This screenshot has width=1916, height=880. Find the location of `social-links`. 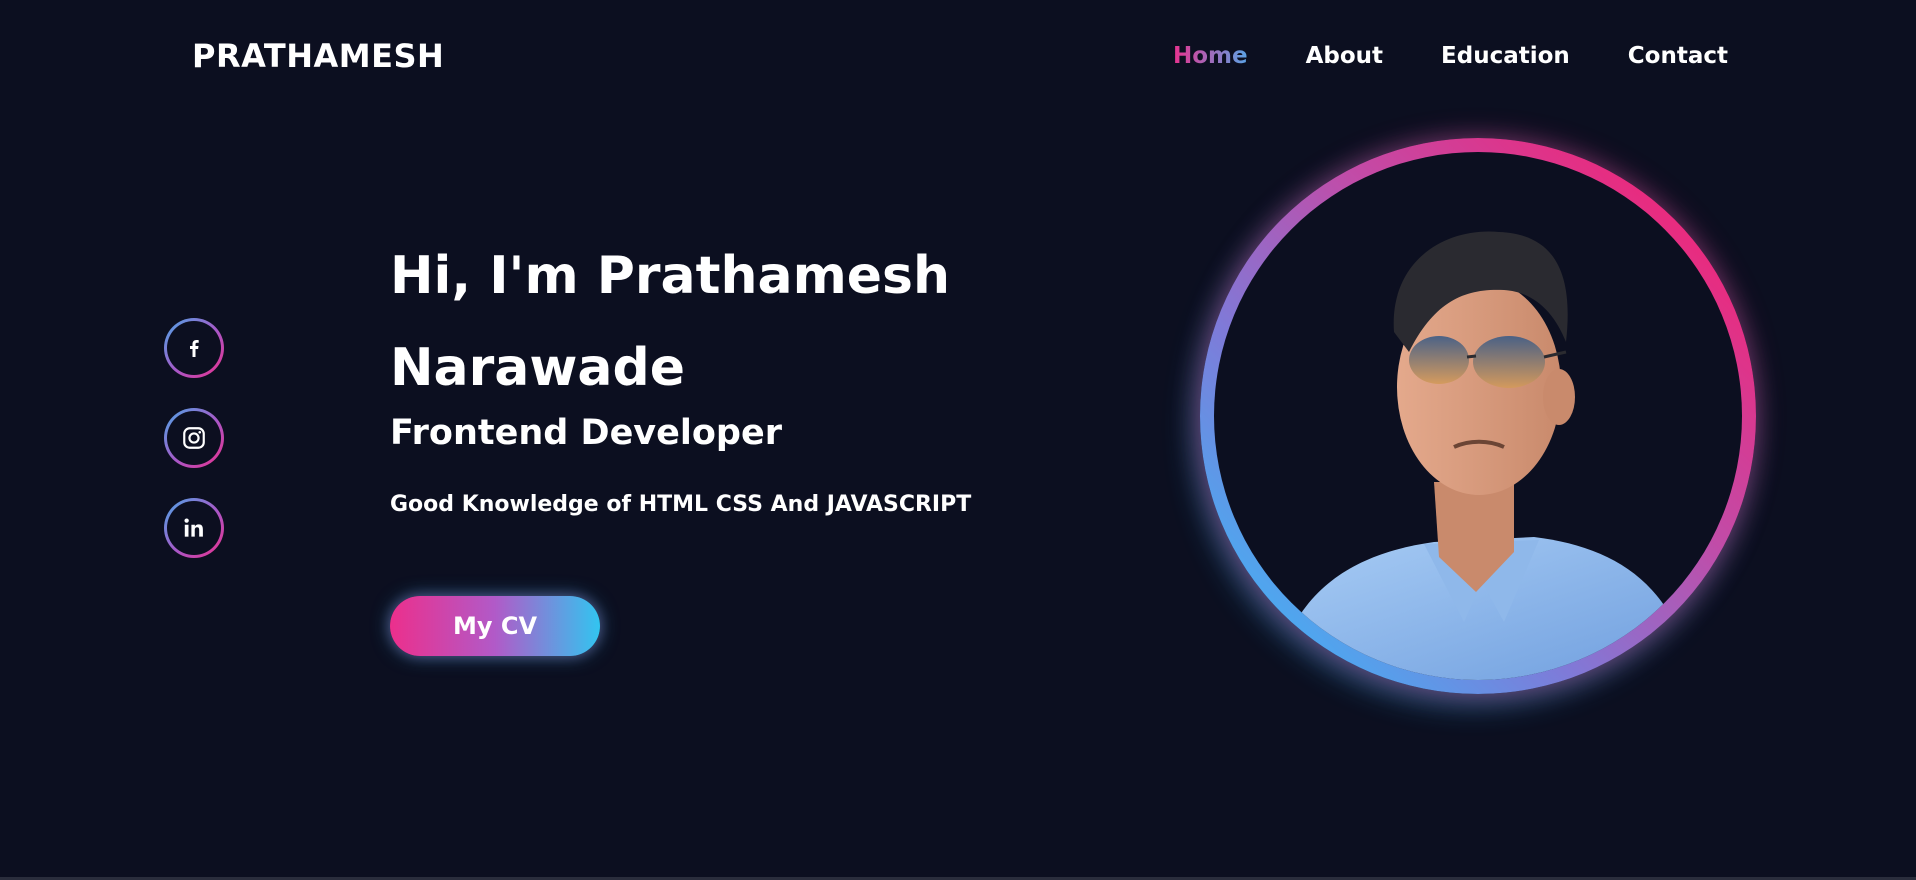

social-links is located at coordinates (194, 438).